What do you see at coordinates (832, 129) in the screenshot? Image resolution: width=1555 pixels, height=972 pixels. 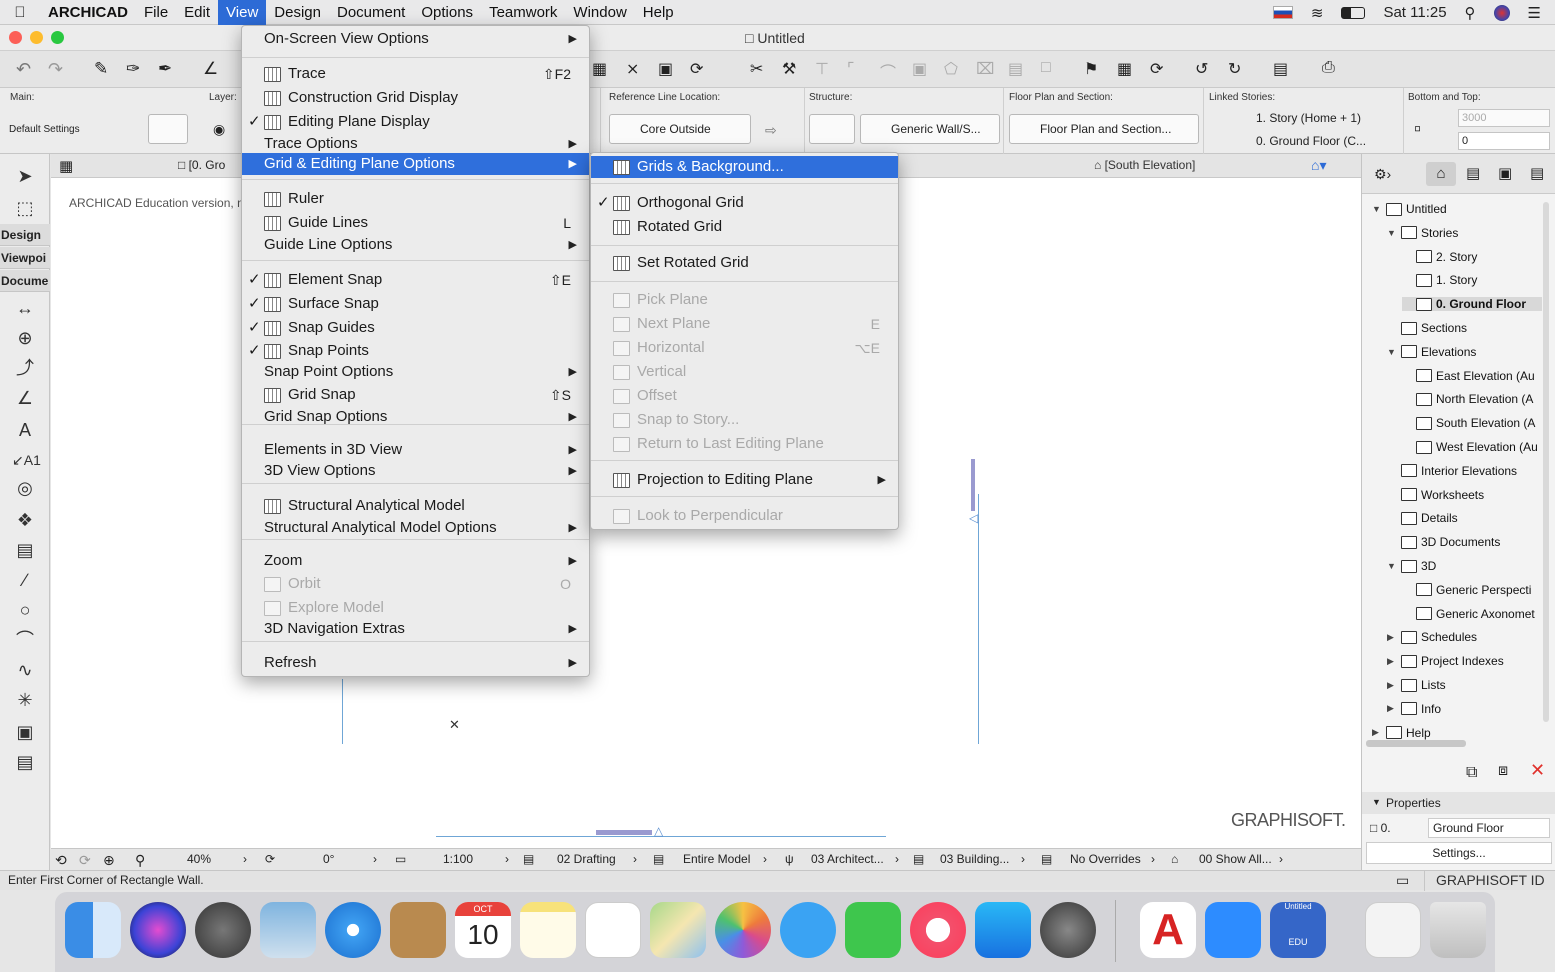 I see `structure-type-button` at bounding box center [832, 129].